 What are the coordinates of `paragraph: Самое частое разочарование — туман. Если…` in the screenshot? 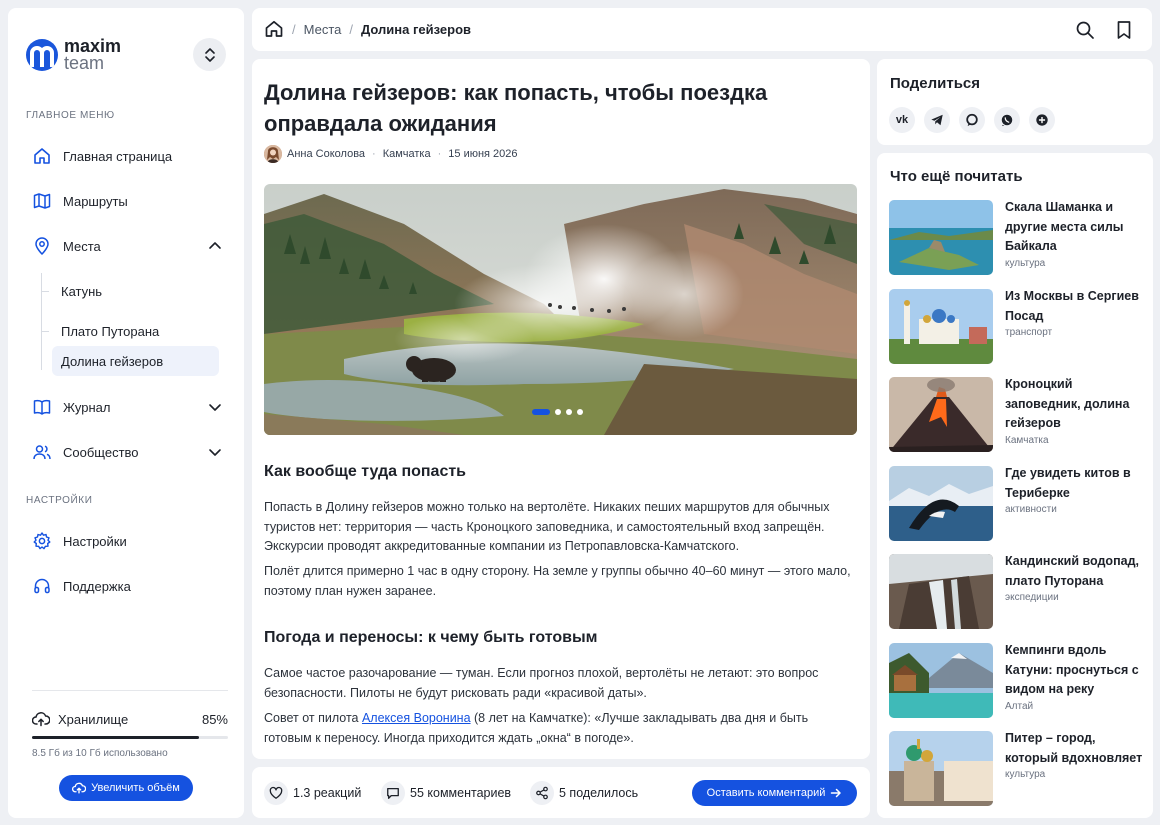 It's located at (541, 683).